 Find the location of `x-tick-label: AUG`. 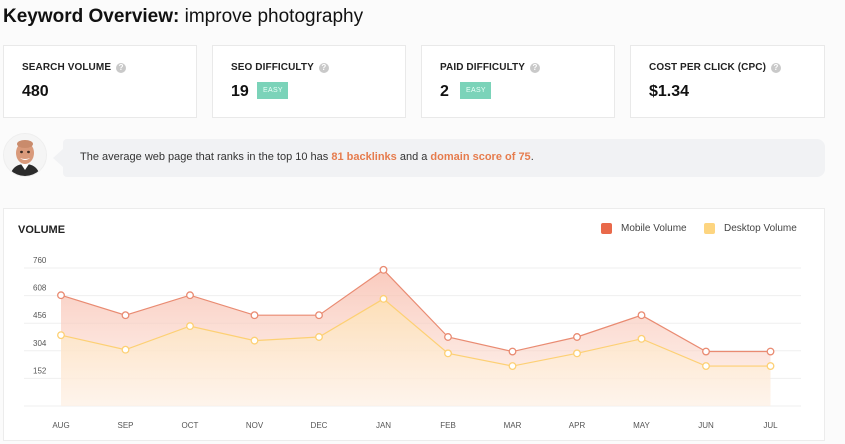

x-tick-label: AUG is located at coordinates (60, 425).